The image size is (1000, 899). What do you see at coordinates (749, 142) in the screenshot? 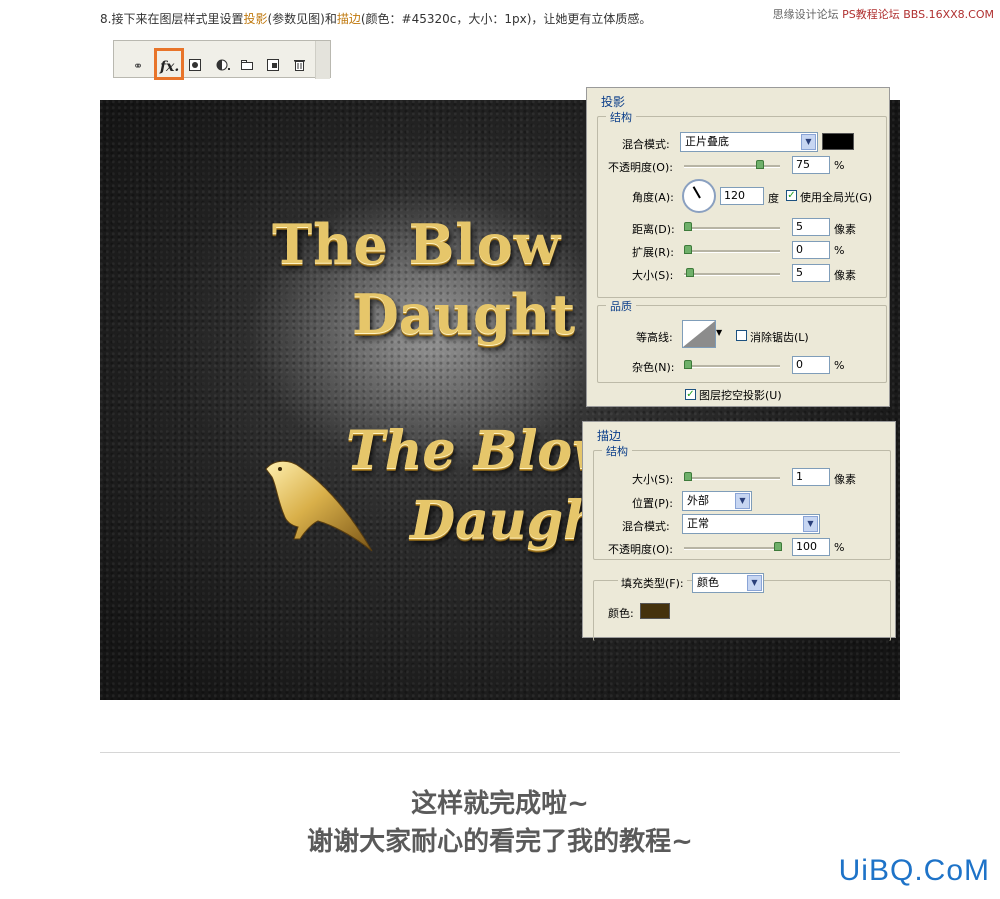
I see `blend-mode-select: 正片叠底 ▼` at bounding box center [749, 142].